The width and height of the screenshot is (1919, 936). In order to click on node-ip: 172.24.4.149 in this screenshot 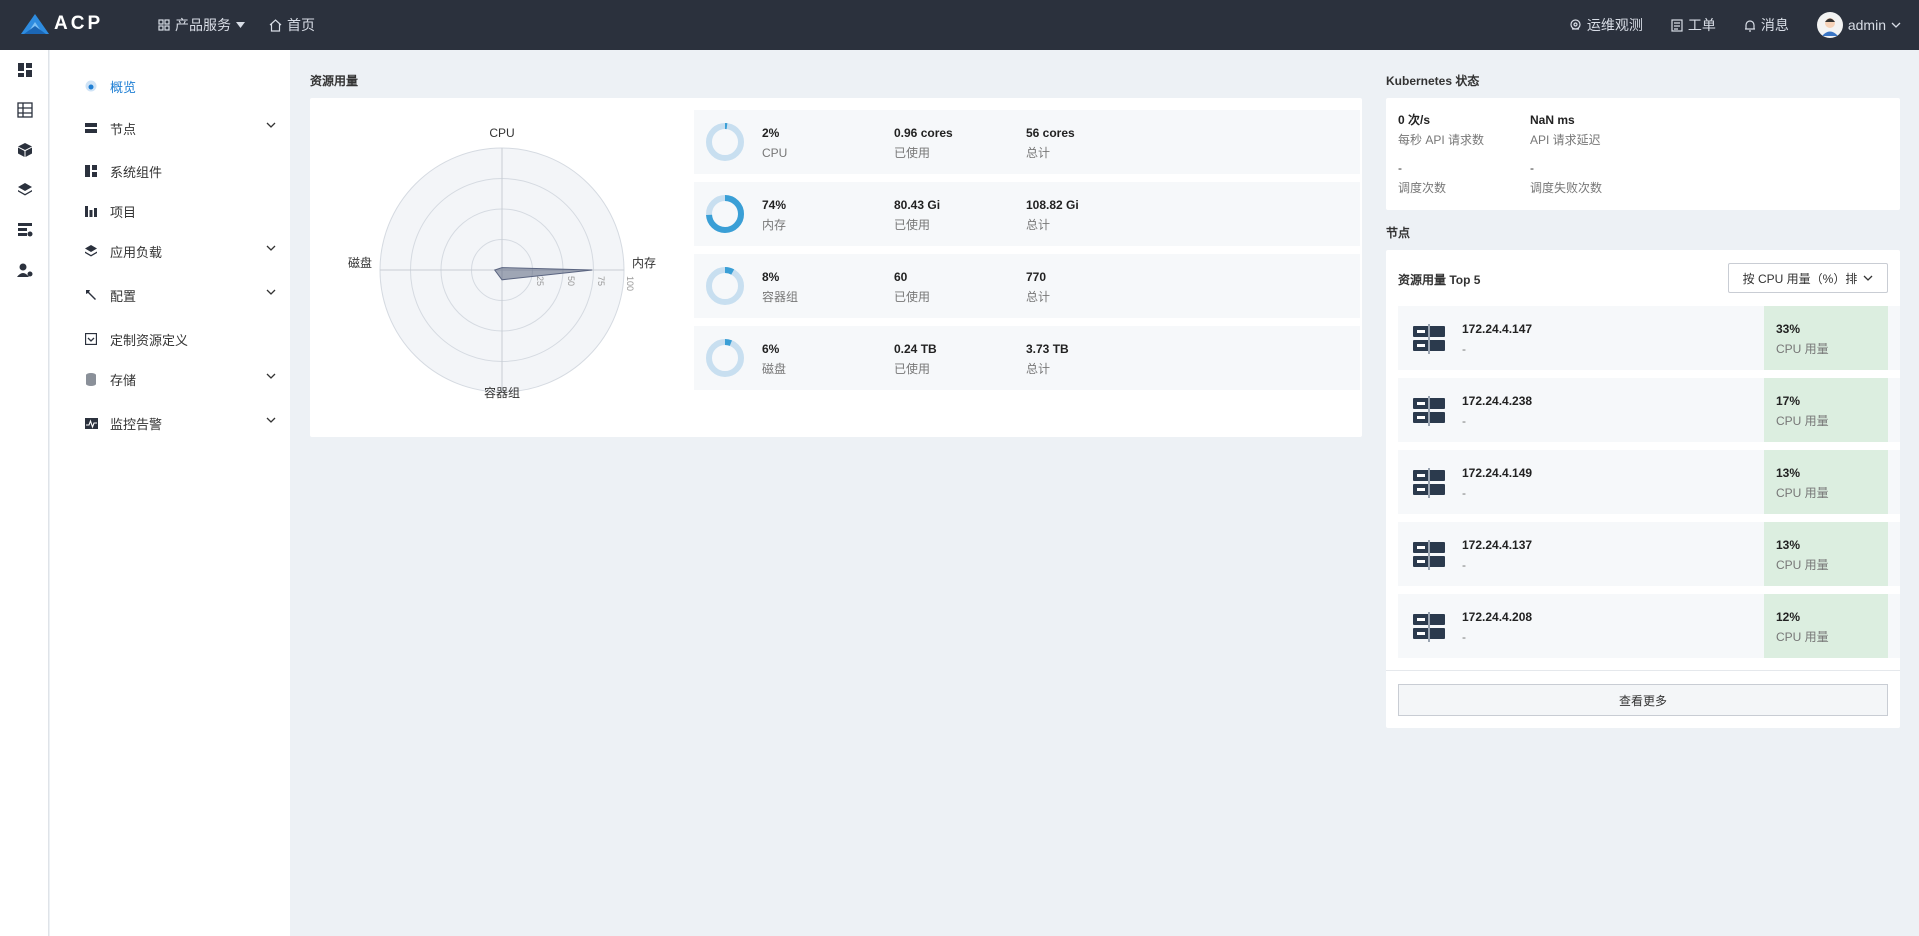, I will do `click(1497, 473)`.